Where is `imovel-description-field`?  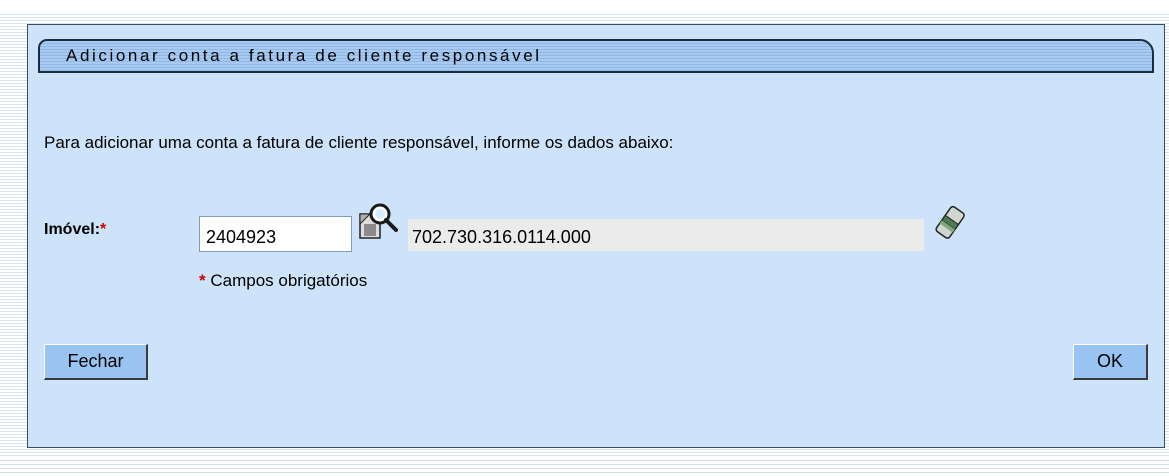 imovel-description-field is located at coordinates (666, 235).